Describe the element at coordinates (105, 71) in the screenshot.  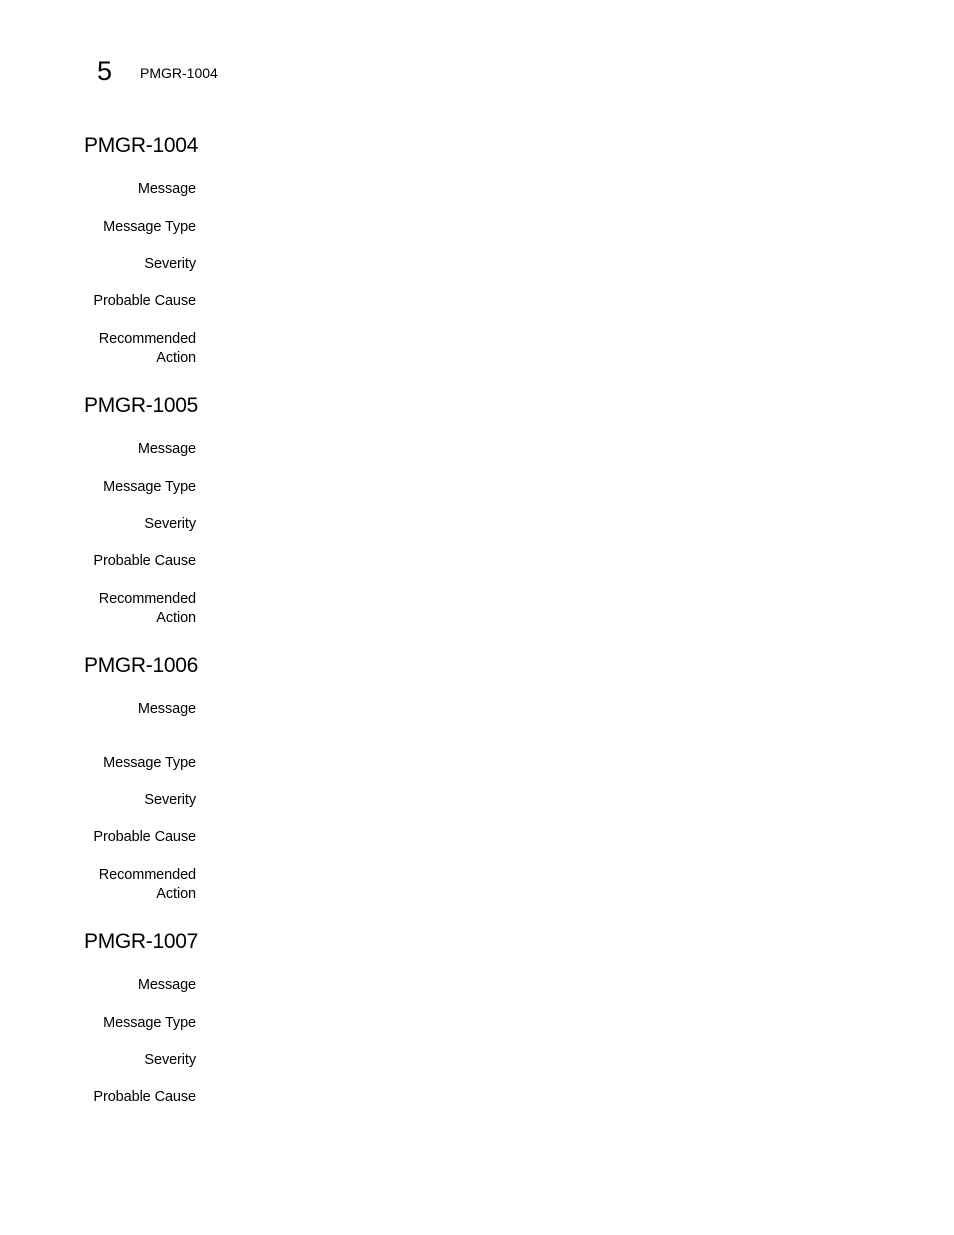
I see `chapter-number: 5` at that location.